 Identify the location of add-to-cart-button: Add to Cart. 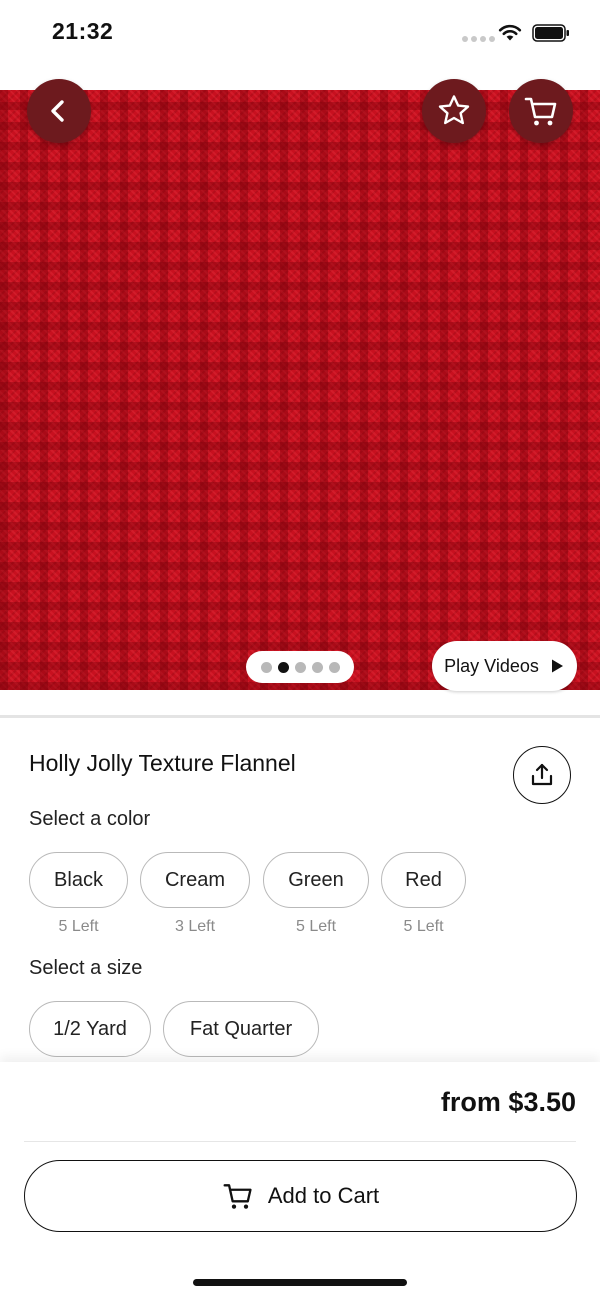
(300, 1196).